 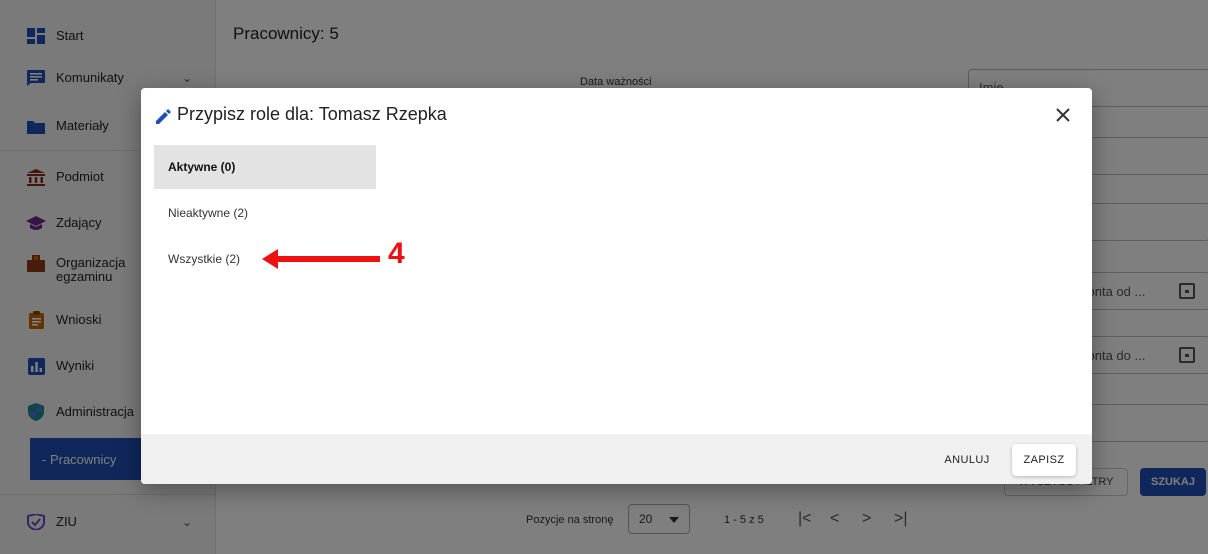 What do you see at coordinates (616, 459) in the screenshot?
I see `dialog-footer: ANULUJ ZAPISZ` at bounding box center [616, 459].